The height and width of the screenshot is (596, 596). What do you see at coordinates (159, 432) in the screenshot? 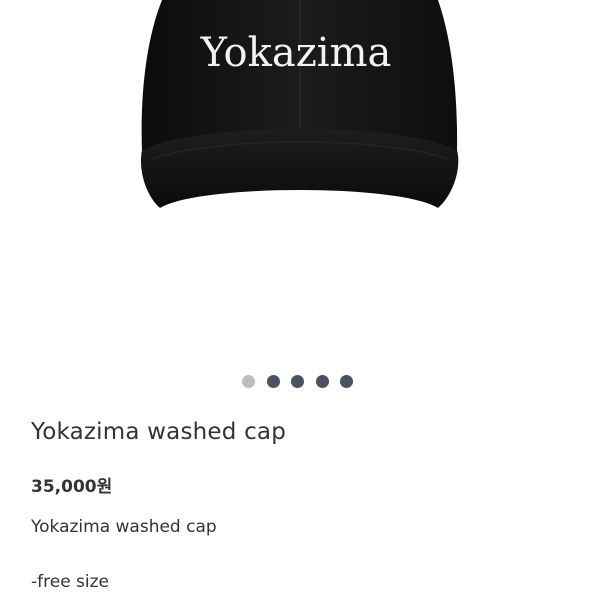
I see `product-title: Yokazima washed cap` at bounding box center [159, 432].